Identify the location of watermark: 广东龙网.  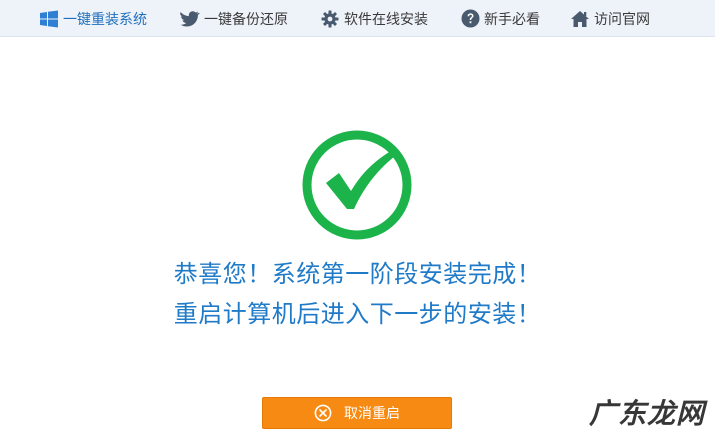
(647, 412).